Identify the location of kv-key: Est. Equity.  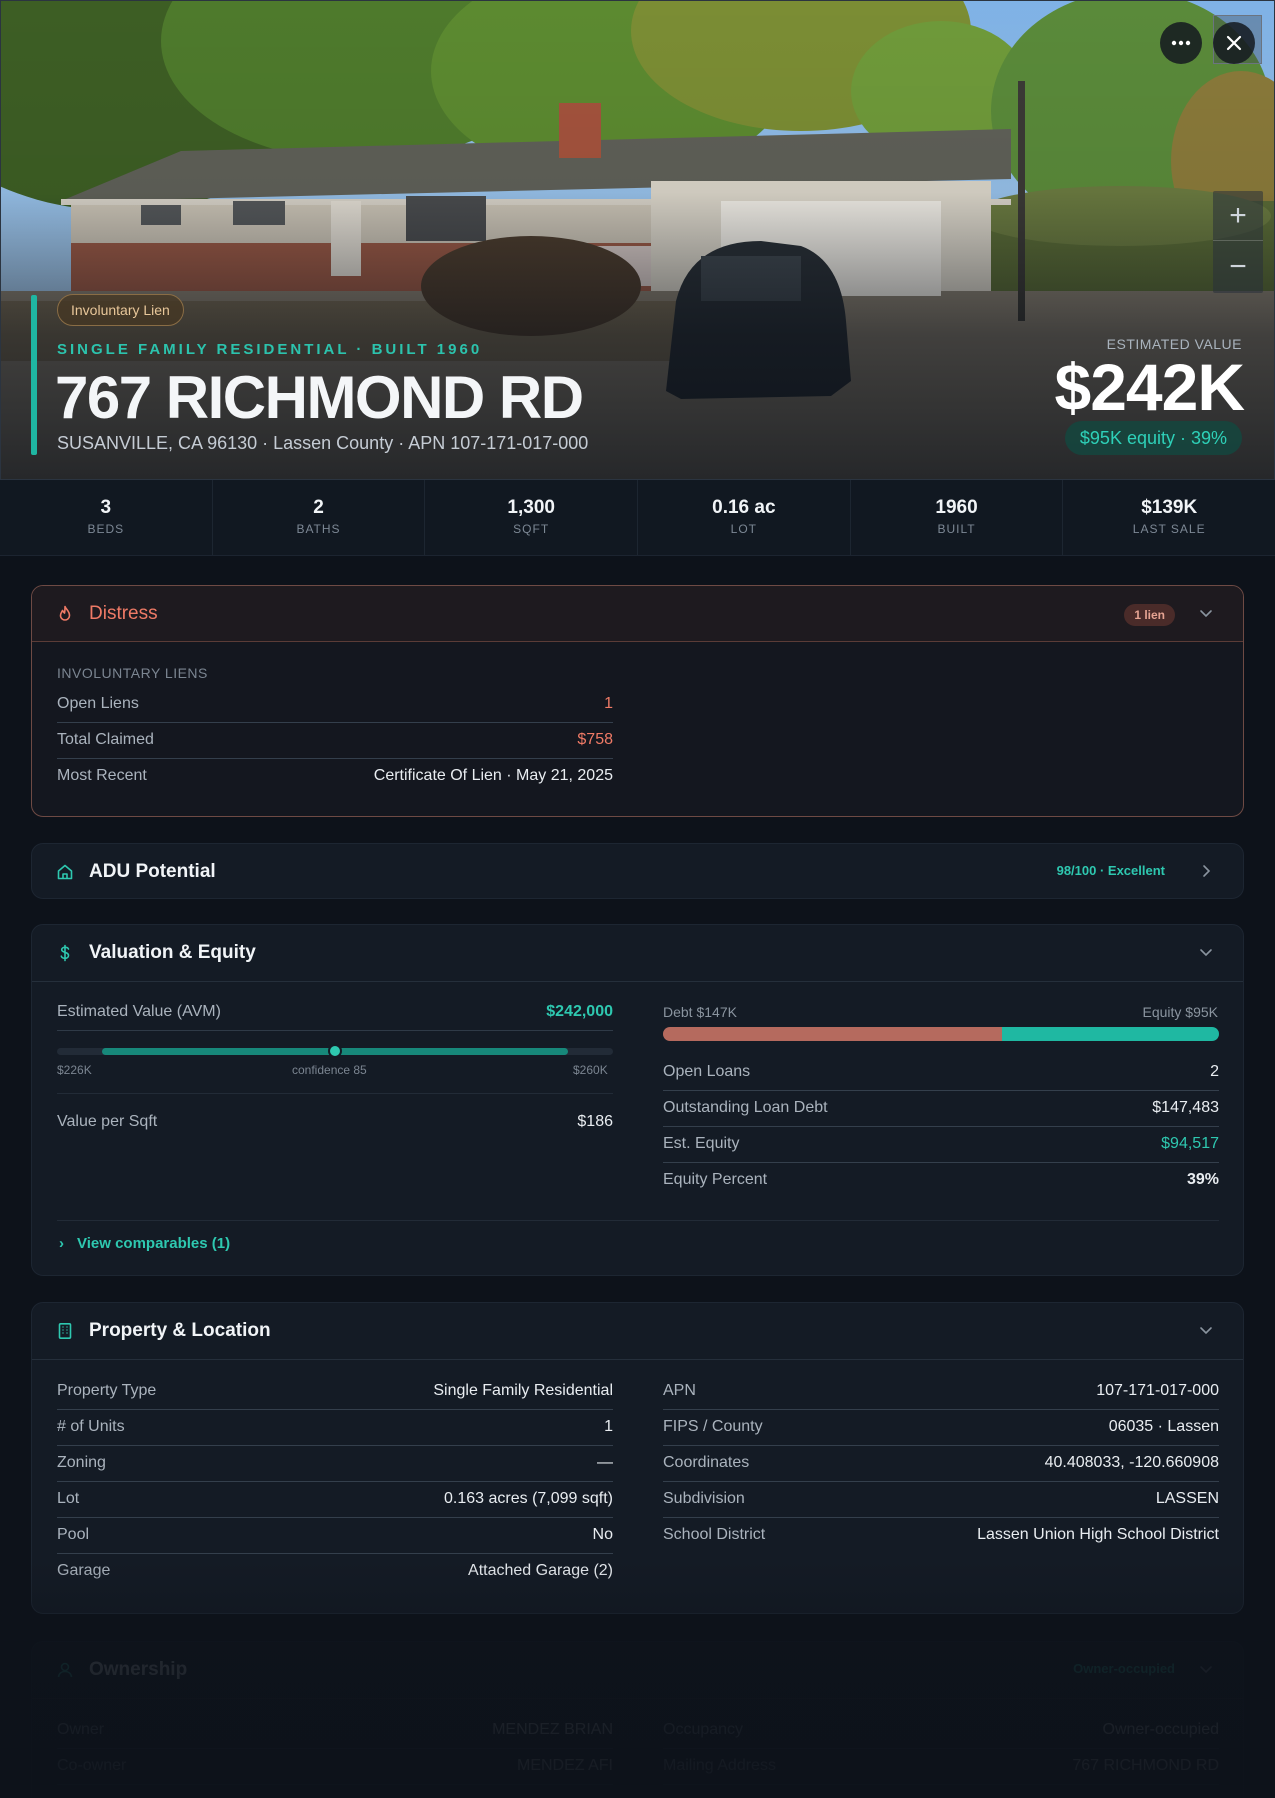
(701, 1143).